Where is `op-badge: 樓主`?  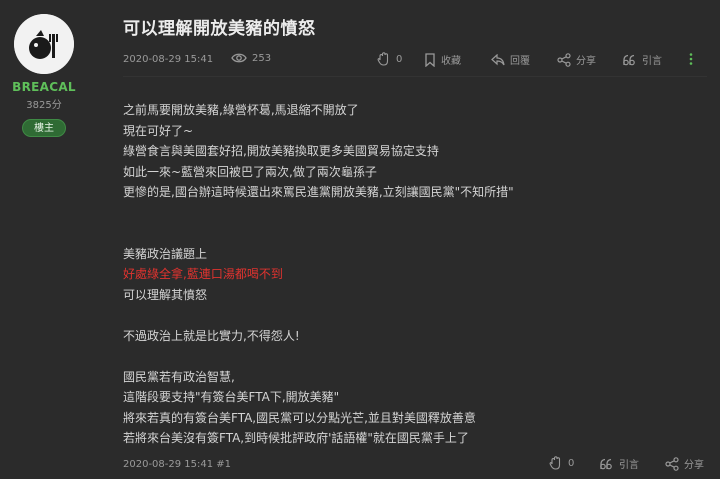
op-badge: 樓主 is located at coordinates (44, 128).